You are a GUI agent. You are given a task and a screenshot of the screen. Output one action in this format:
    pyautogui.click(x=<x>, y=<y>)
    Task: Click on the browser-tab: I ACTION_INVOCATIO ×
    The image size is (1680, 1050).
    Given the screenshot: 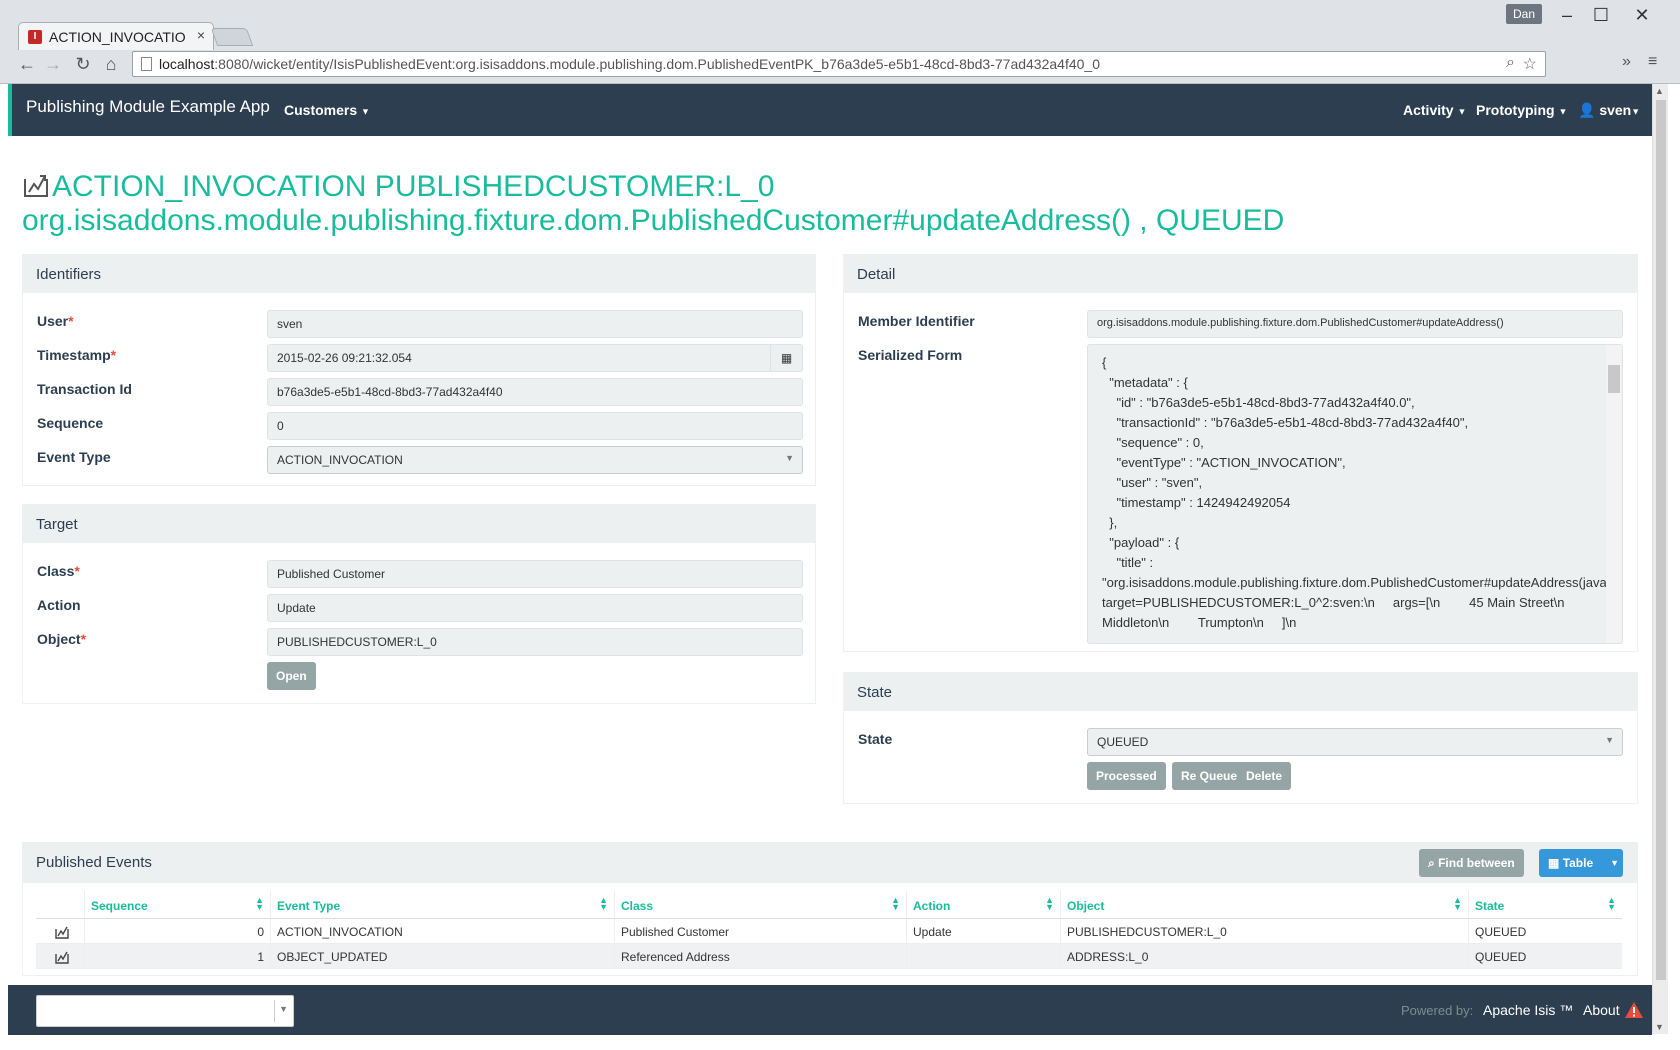 What is the action you would take?
    pyautogui.click(x=116, y=36)
    